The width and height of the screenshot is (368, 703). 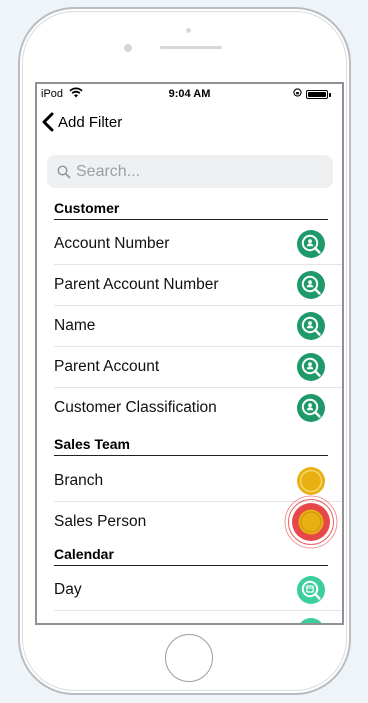 I want to click on filter-row-label: Parent Account, so click(x=107, y=366).